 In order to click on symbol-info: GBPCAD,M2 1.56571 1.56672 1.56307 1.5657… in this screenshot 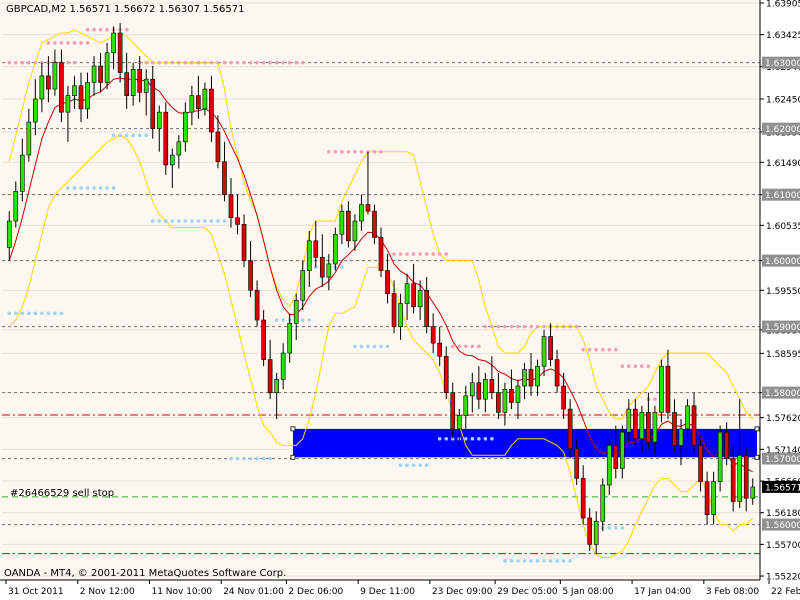, I will do `click(125, 9)`.